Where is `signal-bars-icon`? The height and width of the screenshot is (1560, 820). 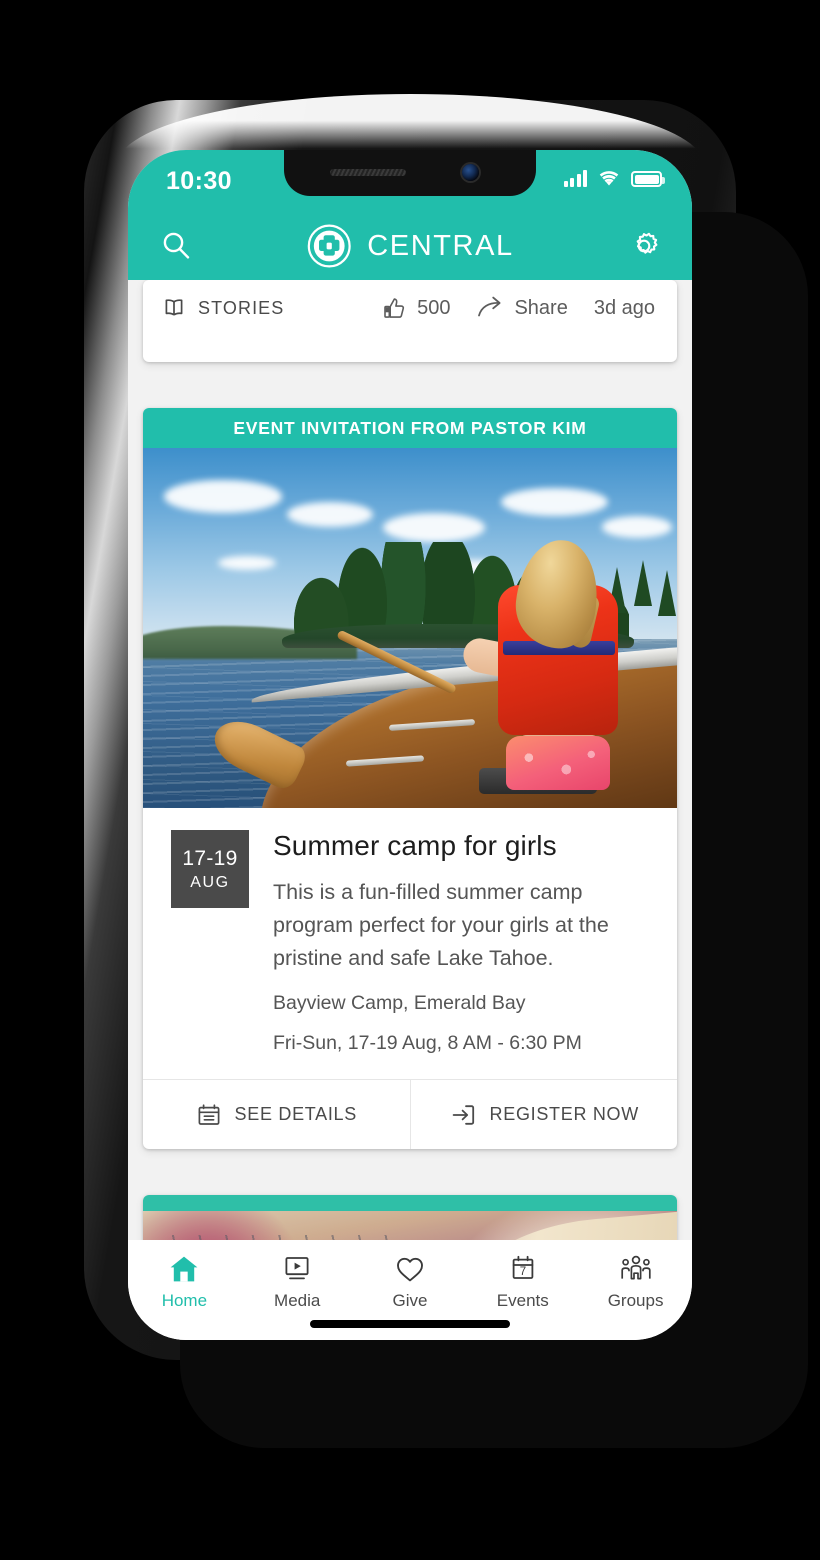
signal-bars-icon is located at coordinates (575, 178).